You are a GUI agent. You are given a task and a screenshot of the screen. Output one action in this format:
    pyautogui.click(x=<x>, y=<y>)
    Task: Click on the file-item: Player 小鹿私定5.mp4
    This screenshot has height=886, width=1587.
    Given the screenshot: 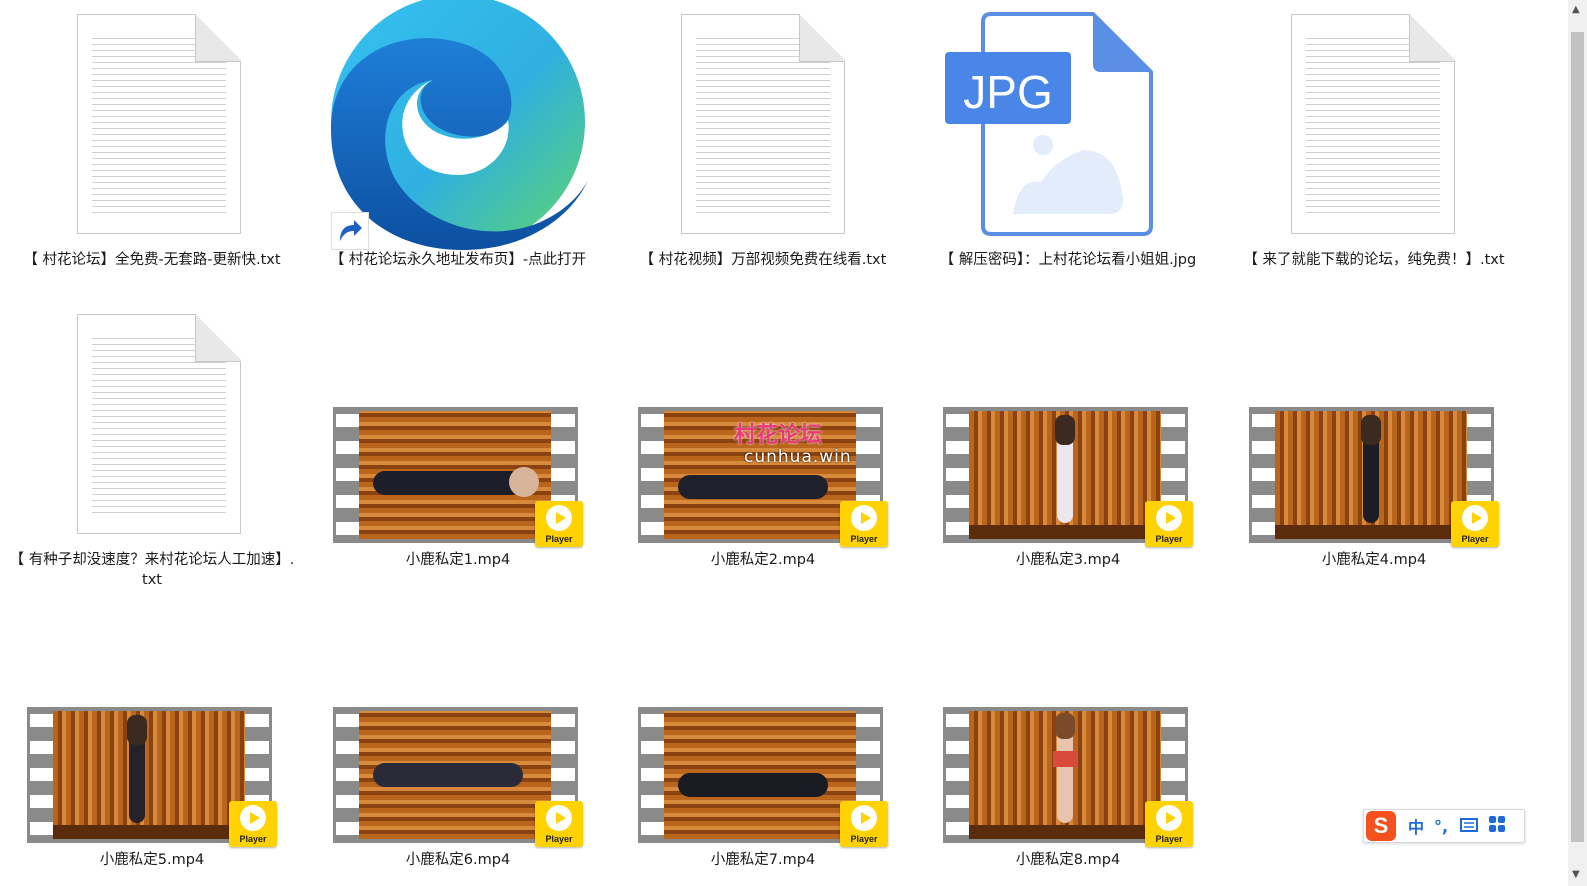 What is the action you would take?
    pyautogui.click(x=152, y=734)
    